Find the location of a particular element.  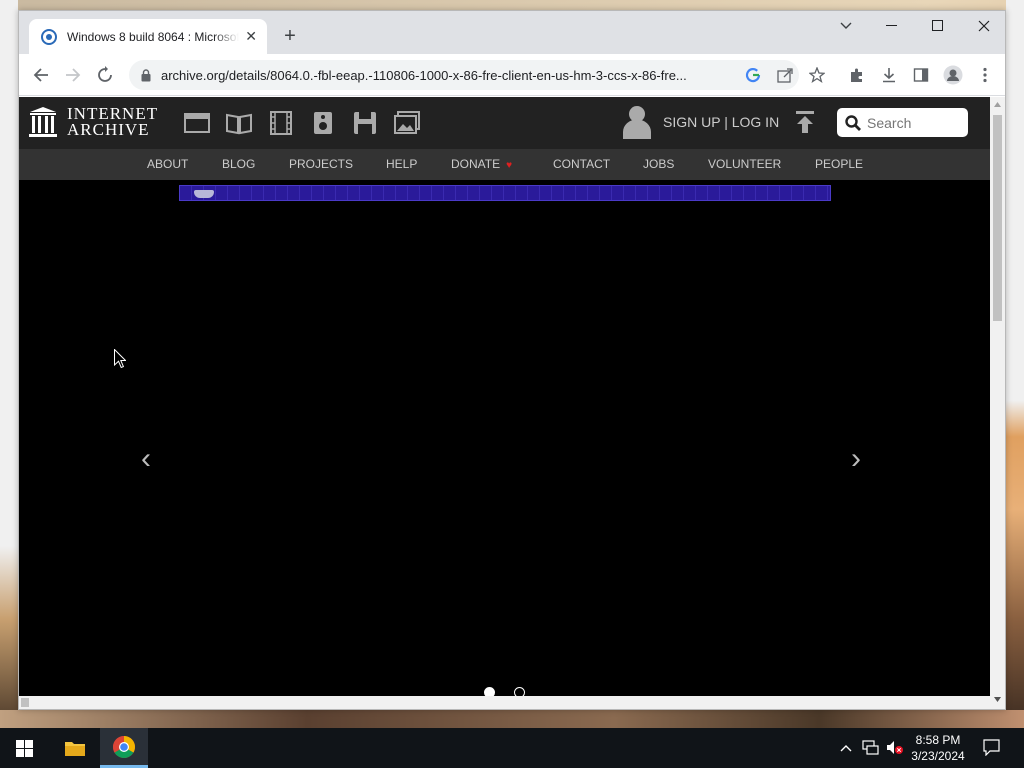

vertical-scroll-thumb is located at coordinates (997, 218).